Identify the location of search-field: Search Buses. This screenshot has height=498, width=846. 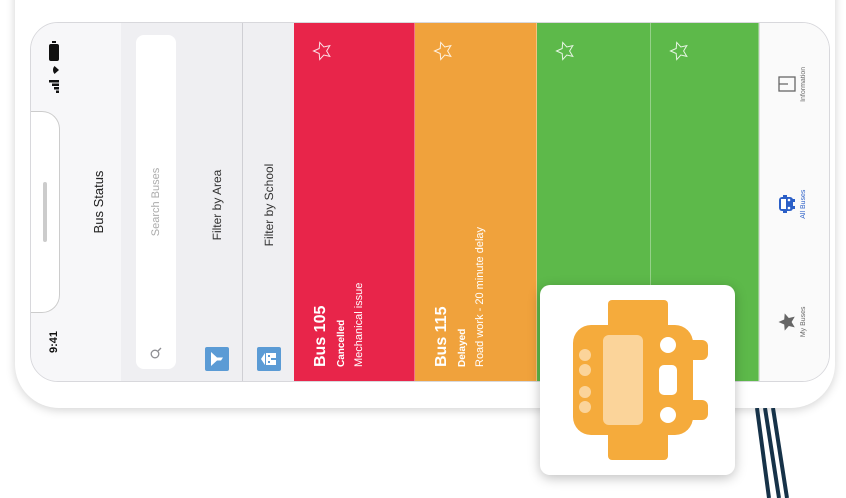
(156, 202).